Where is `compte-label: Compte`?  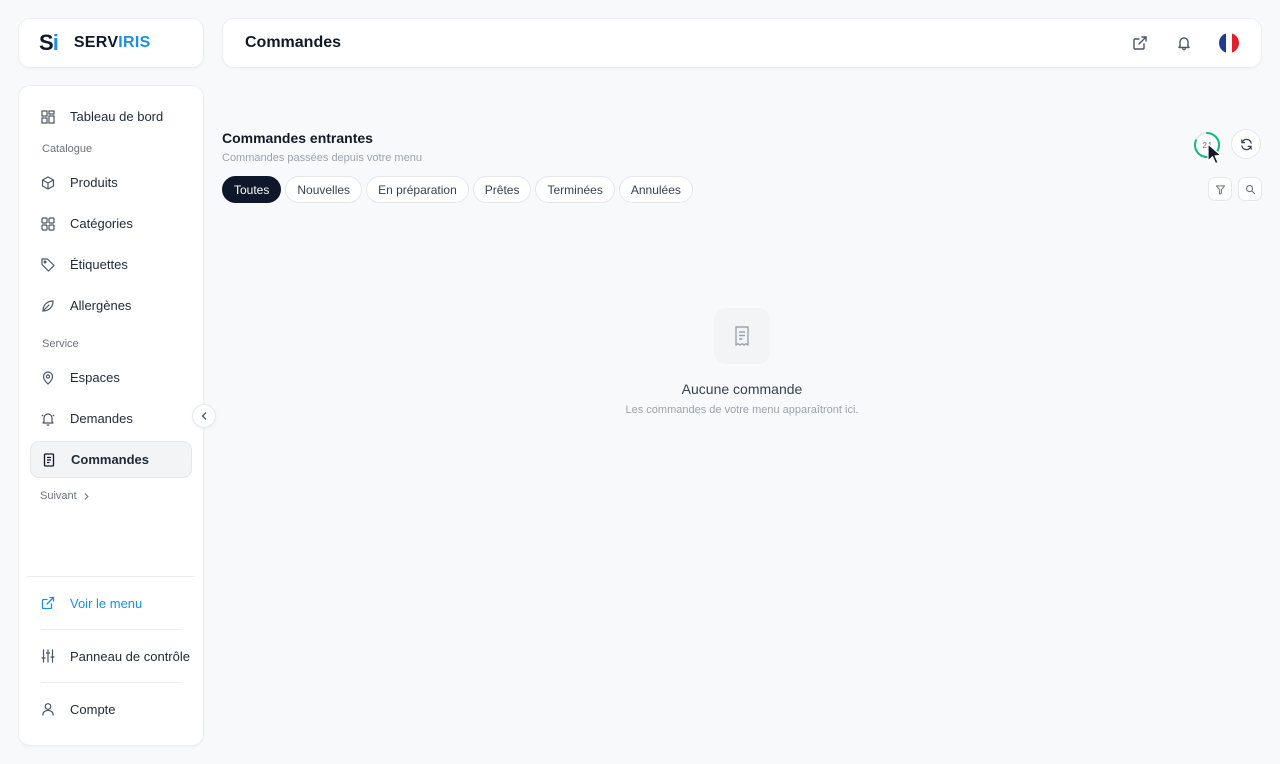
compte-label: Compte is located at coordinates (93, 709).